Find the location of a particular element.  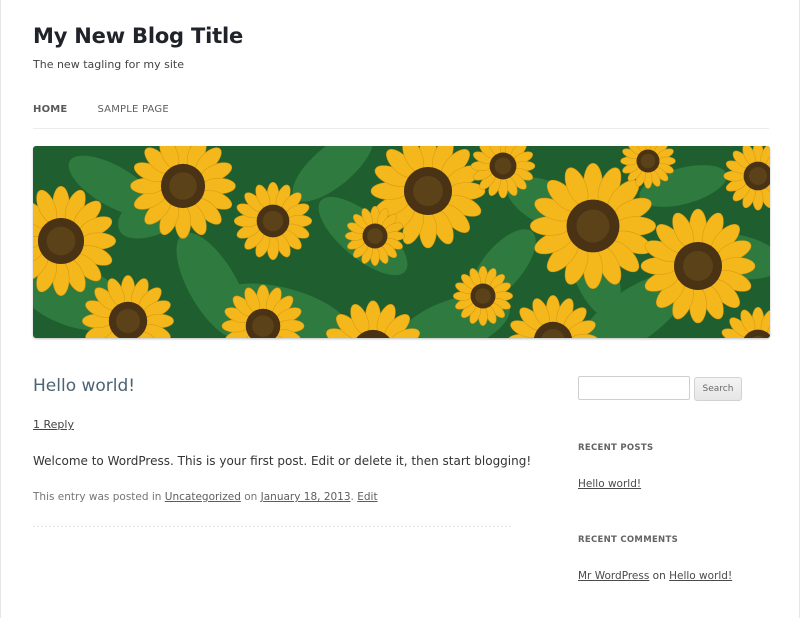

search-button: Search is located at coordinates (718, 389).